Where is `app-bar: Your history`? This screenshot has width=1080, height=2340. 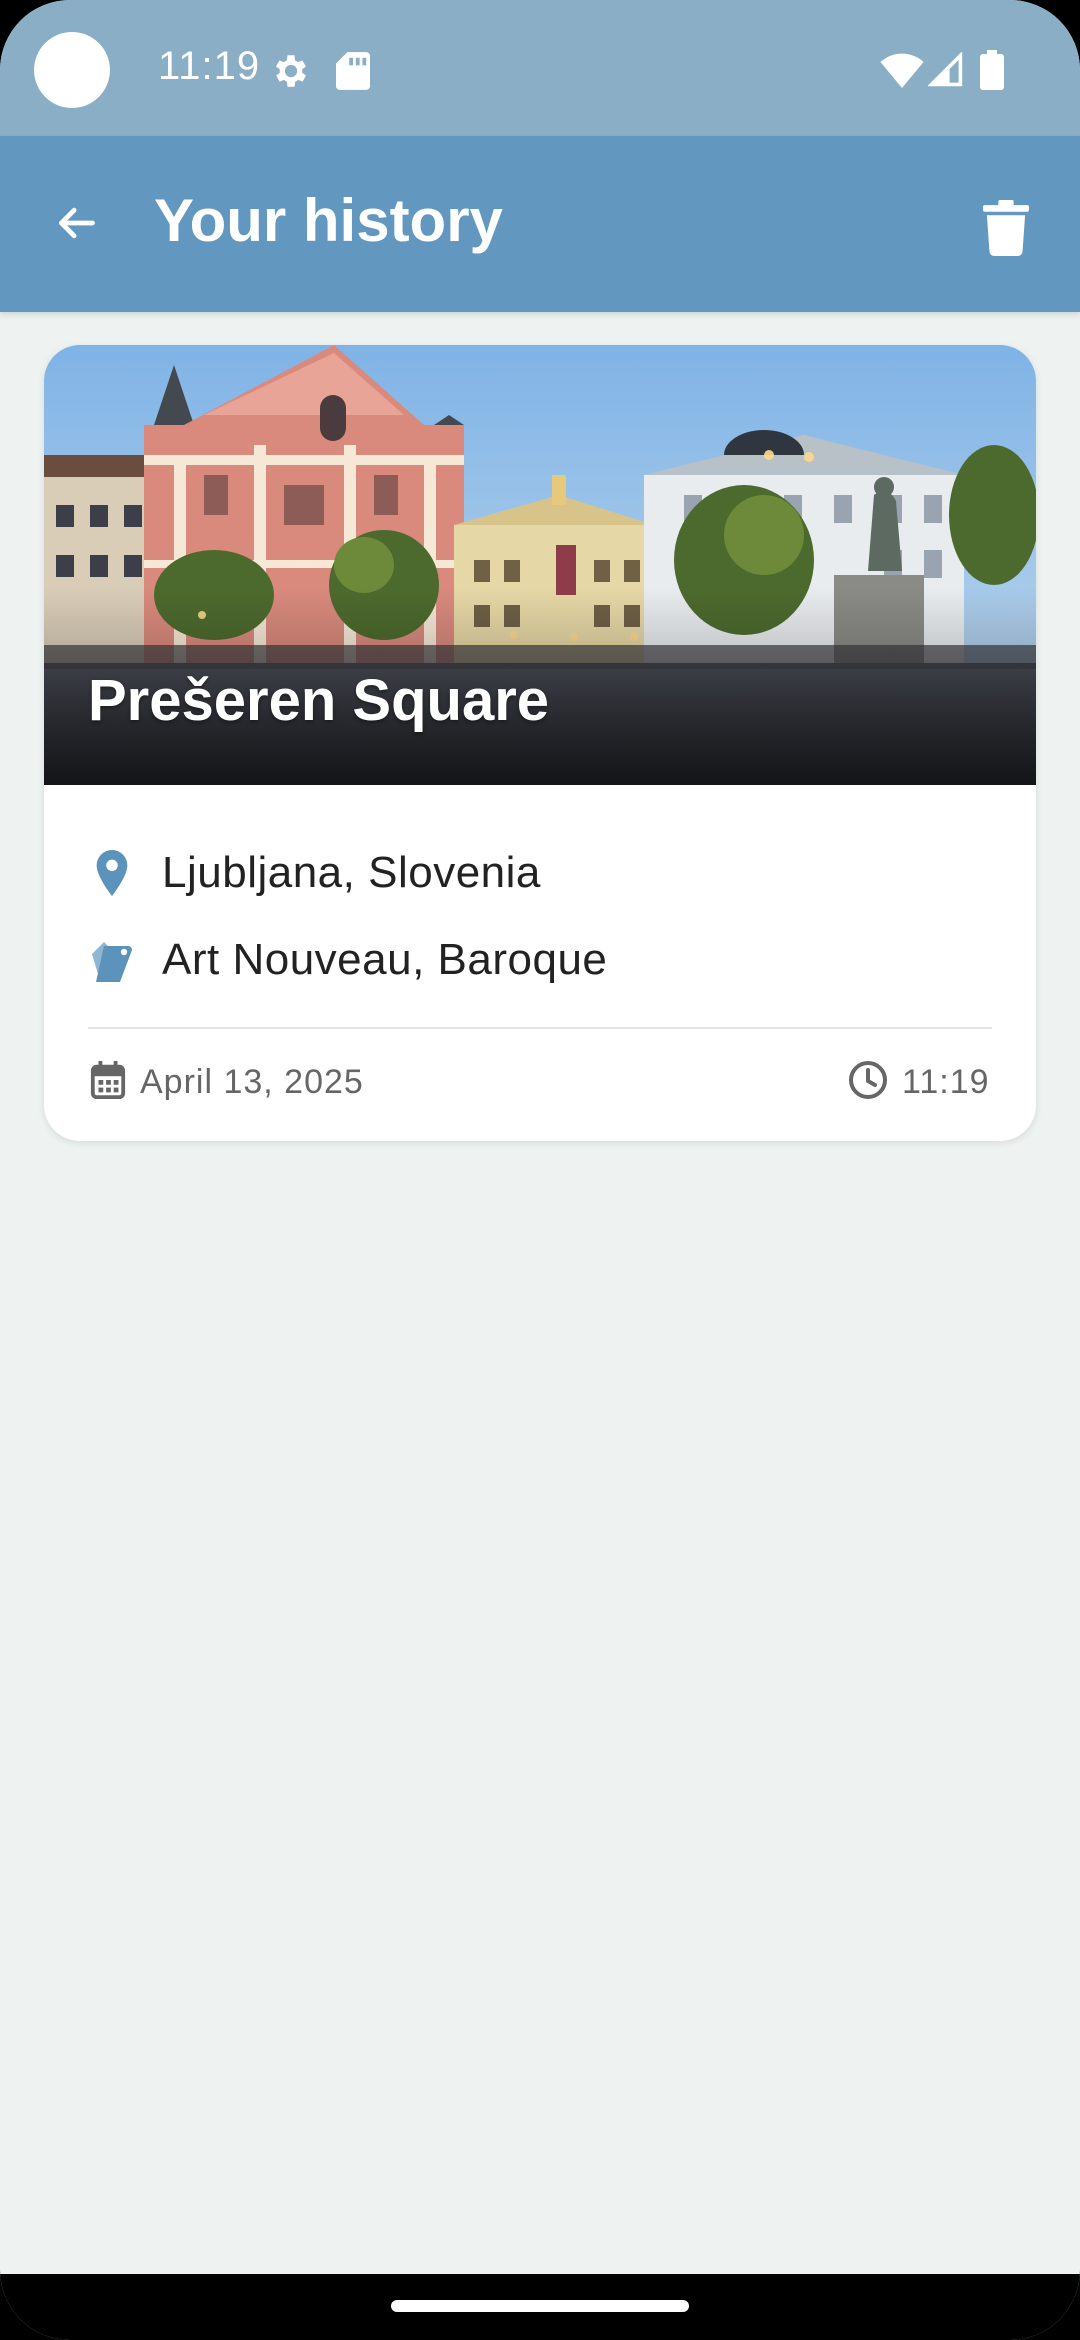
app-bar: Your history is located at coordinates (540, 224).